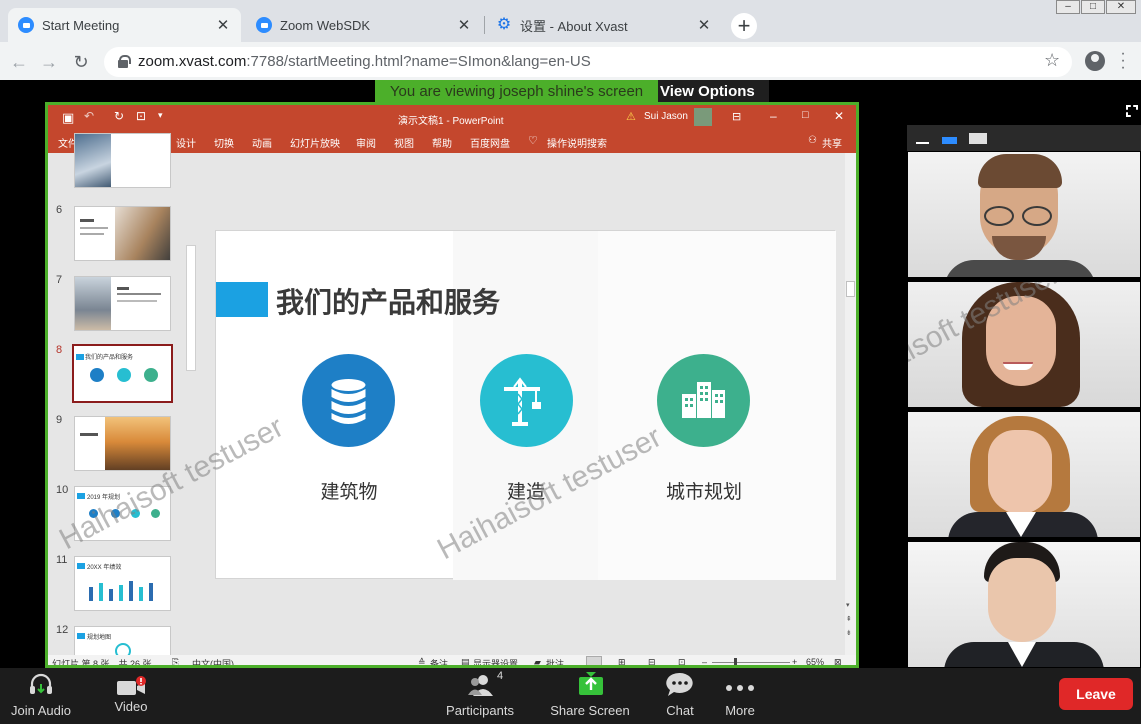  I want to click on zoom-level: 65%, so click(815, 661).